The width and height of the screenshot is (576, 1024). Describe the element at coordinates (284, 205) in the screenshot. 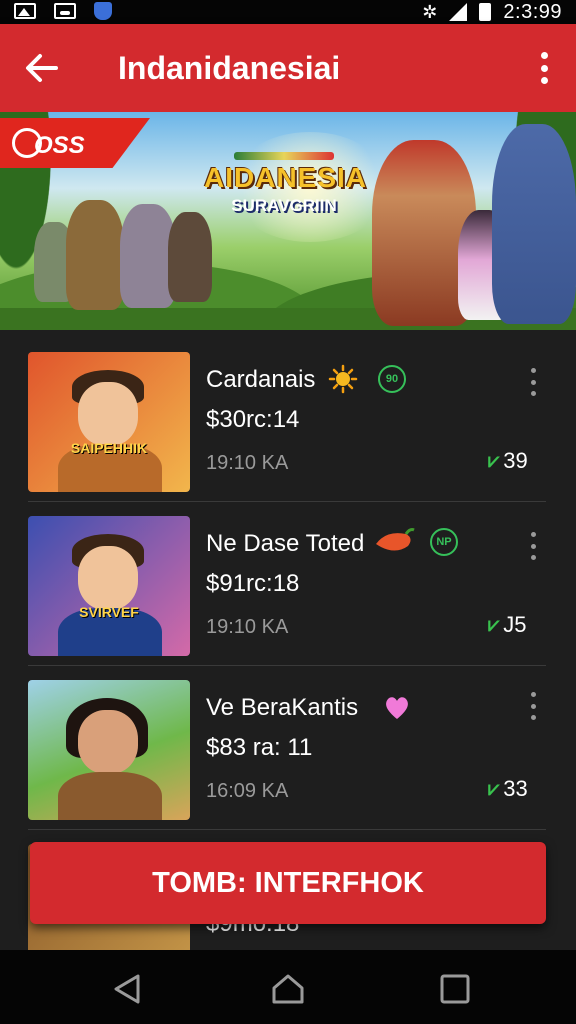

I see `game-logo-subtitle: SURAVGRIIN` at that location.